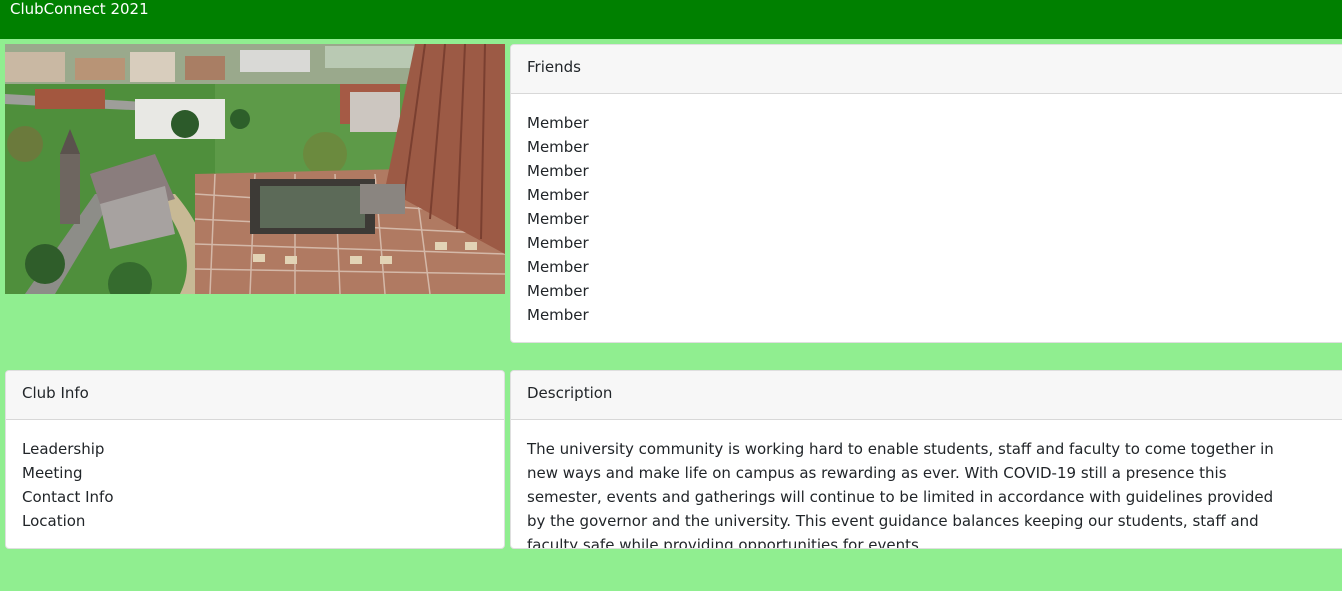  Describe the element at coordinates (671, 19) in the screenshot. I see `top-navbar: ClubConnect 2021` at that location.